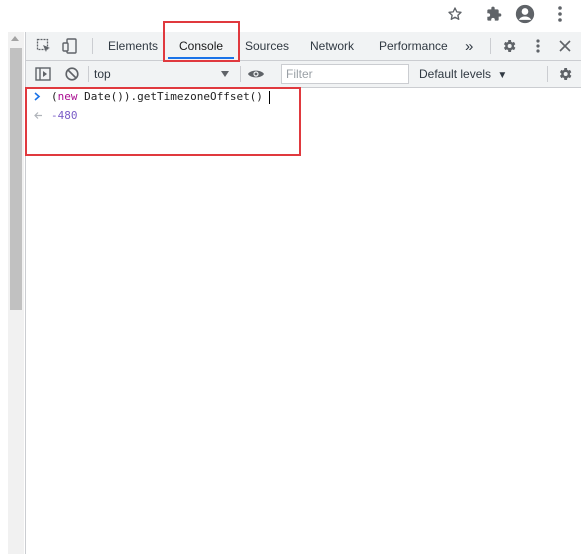 This screenshot has width=581, height=554. Describe the element at coordinates (345, 74) in the screenshot. I see `filter-input` at that location.